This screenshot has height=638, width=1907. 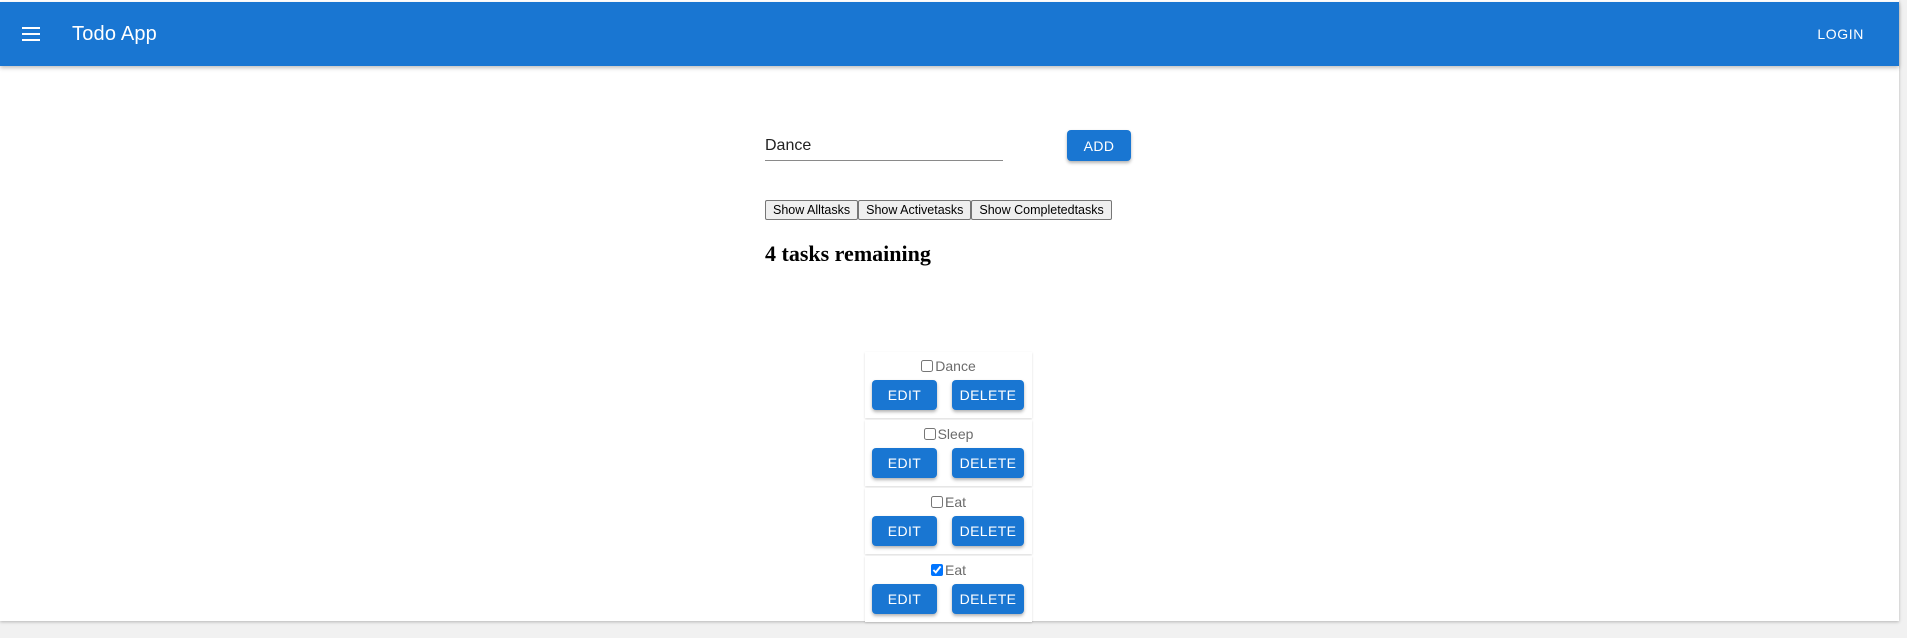 I want to click on tasks-remaining-heading: 4 tasks remaining, so click(x=848, y=253).